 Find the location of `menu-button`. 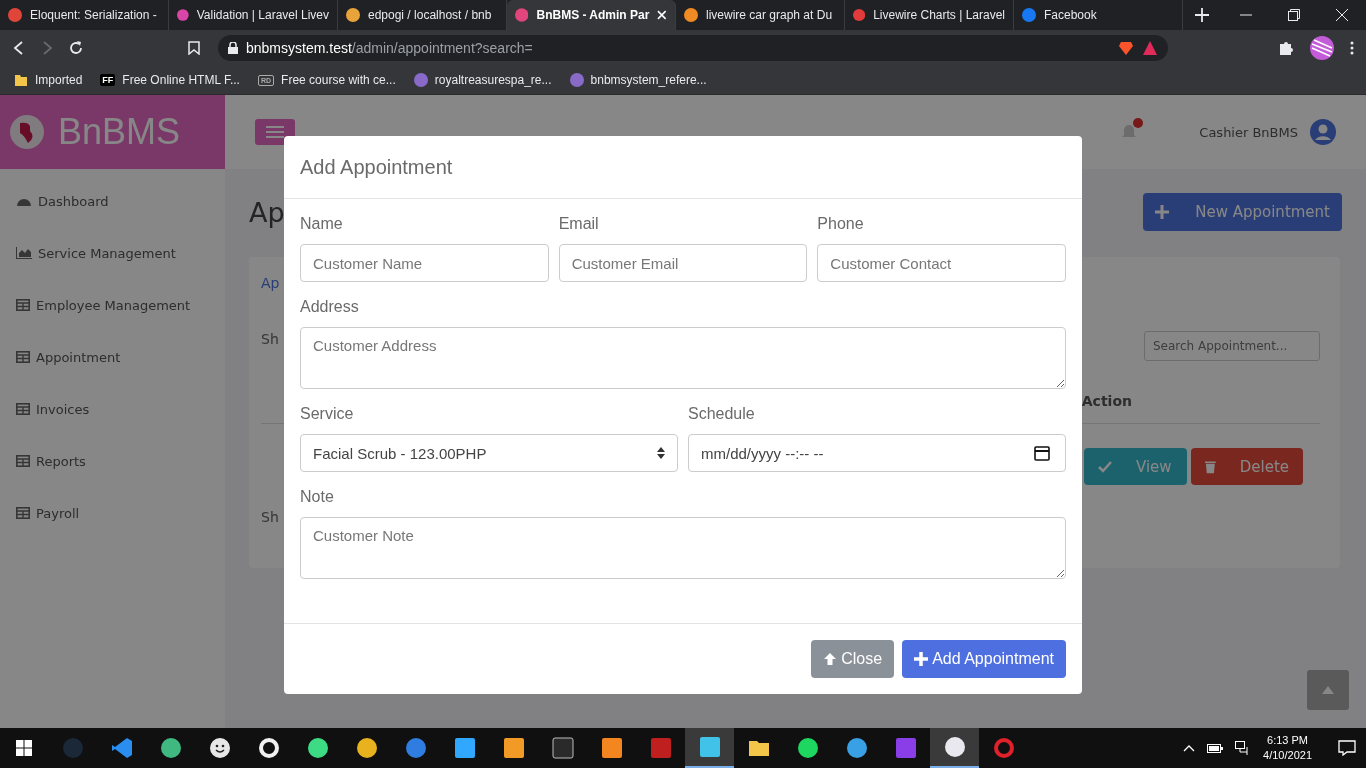

menu-button is located at coordinates (275, 132).